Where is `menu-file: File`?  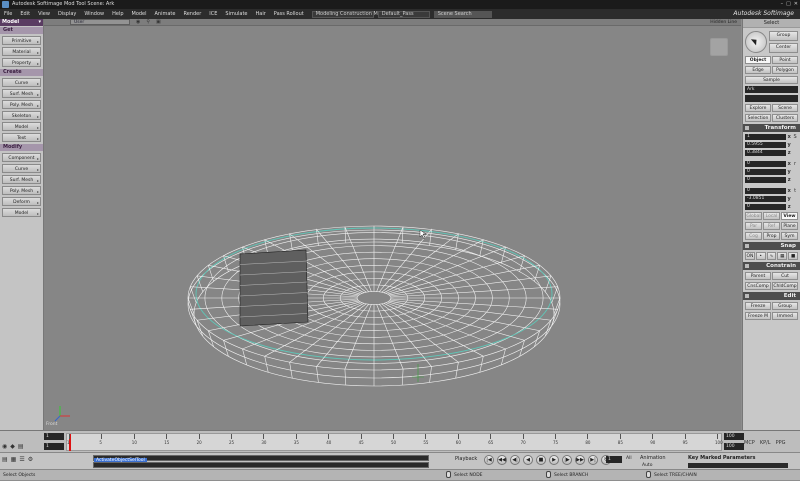
menu-file: File is located at coordinates (8, 14).